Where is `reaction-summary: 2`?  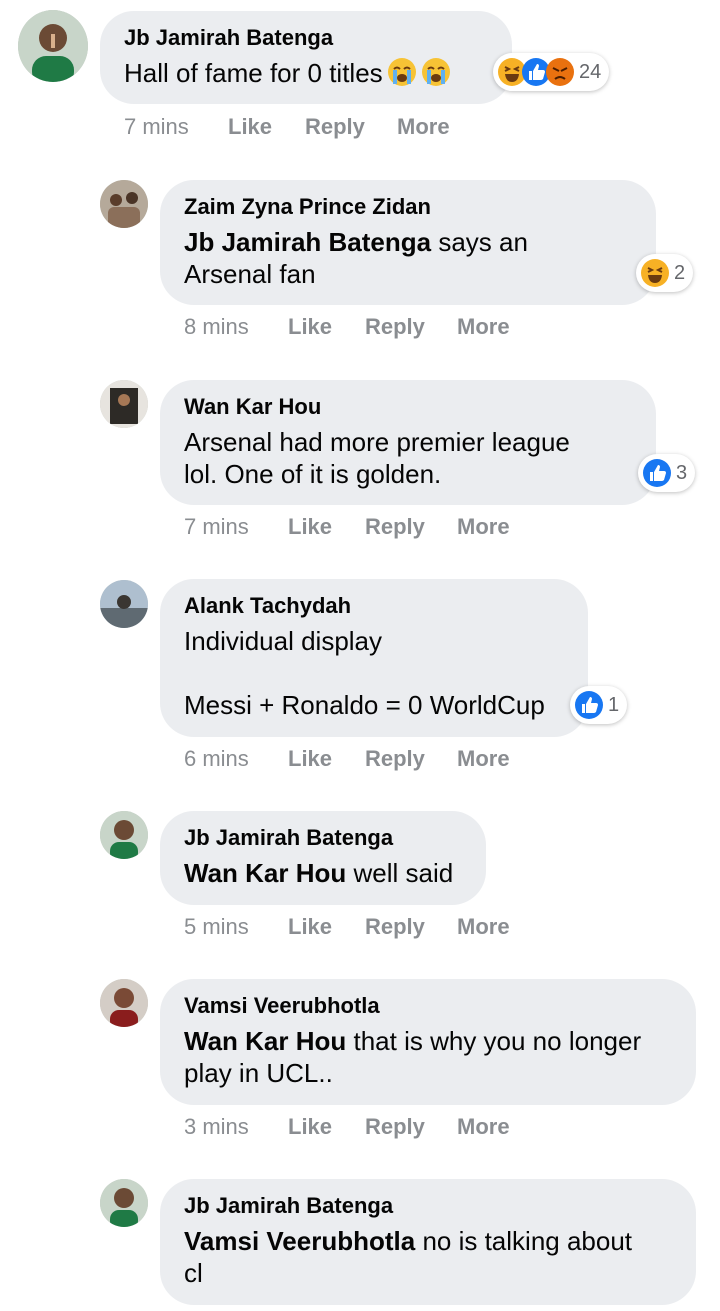
reaction-summary: 2 is located at coordinates (665, 273).